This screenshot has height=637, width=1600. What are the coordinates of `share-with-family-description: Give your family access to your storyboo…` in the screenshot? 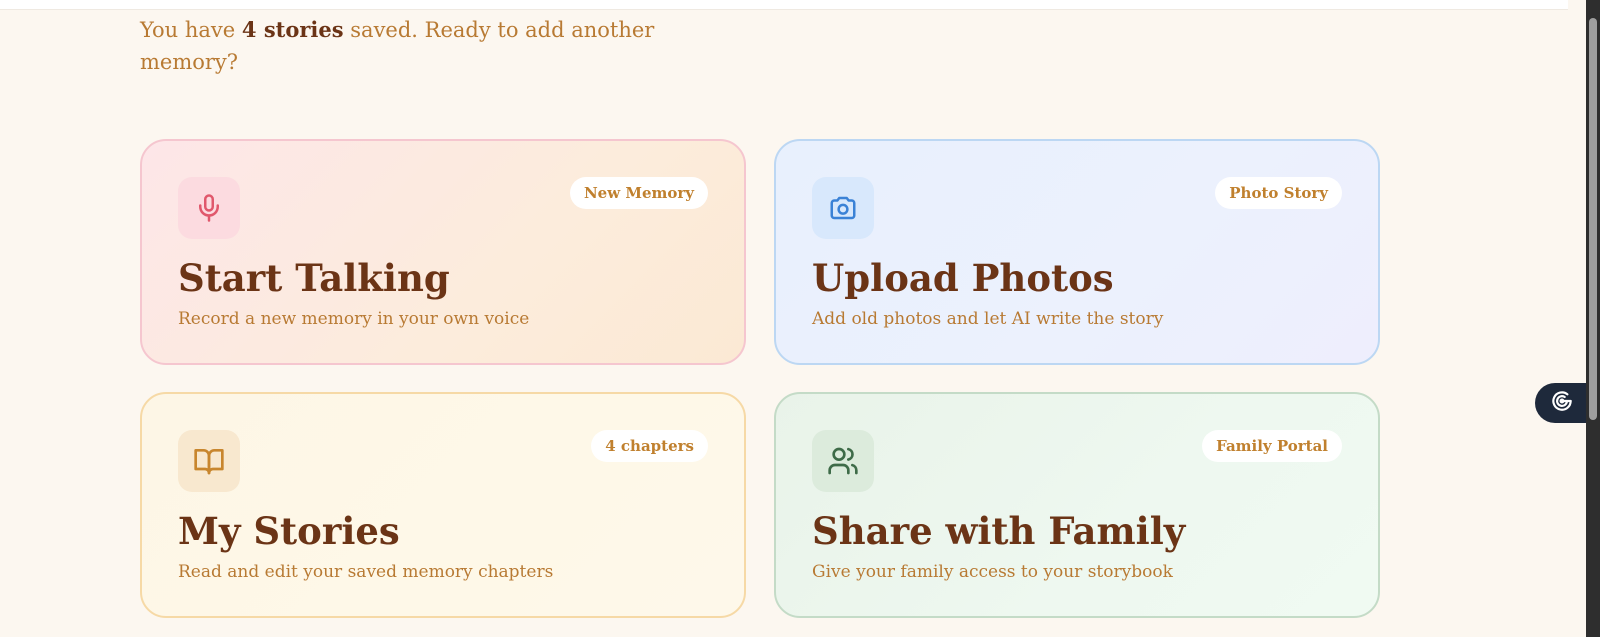 It's located at (992, 572).